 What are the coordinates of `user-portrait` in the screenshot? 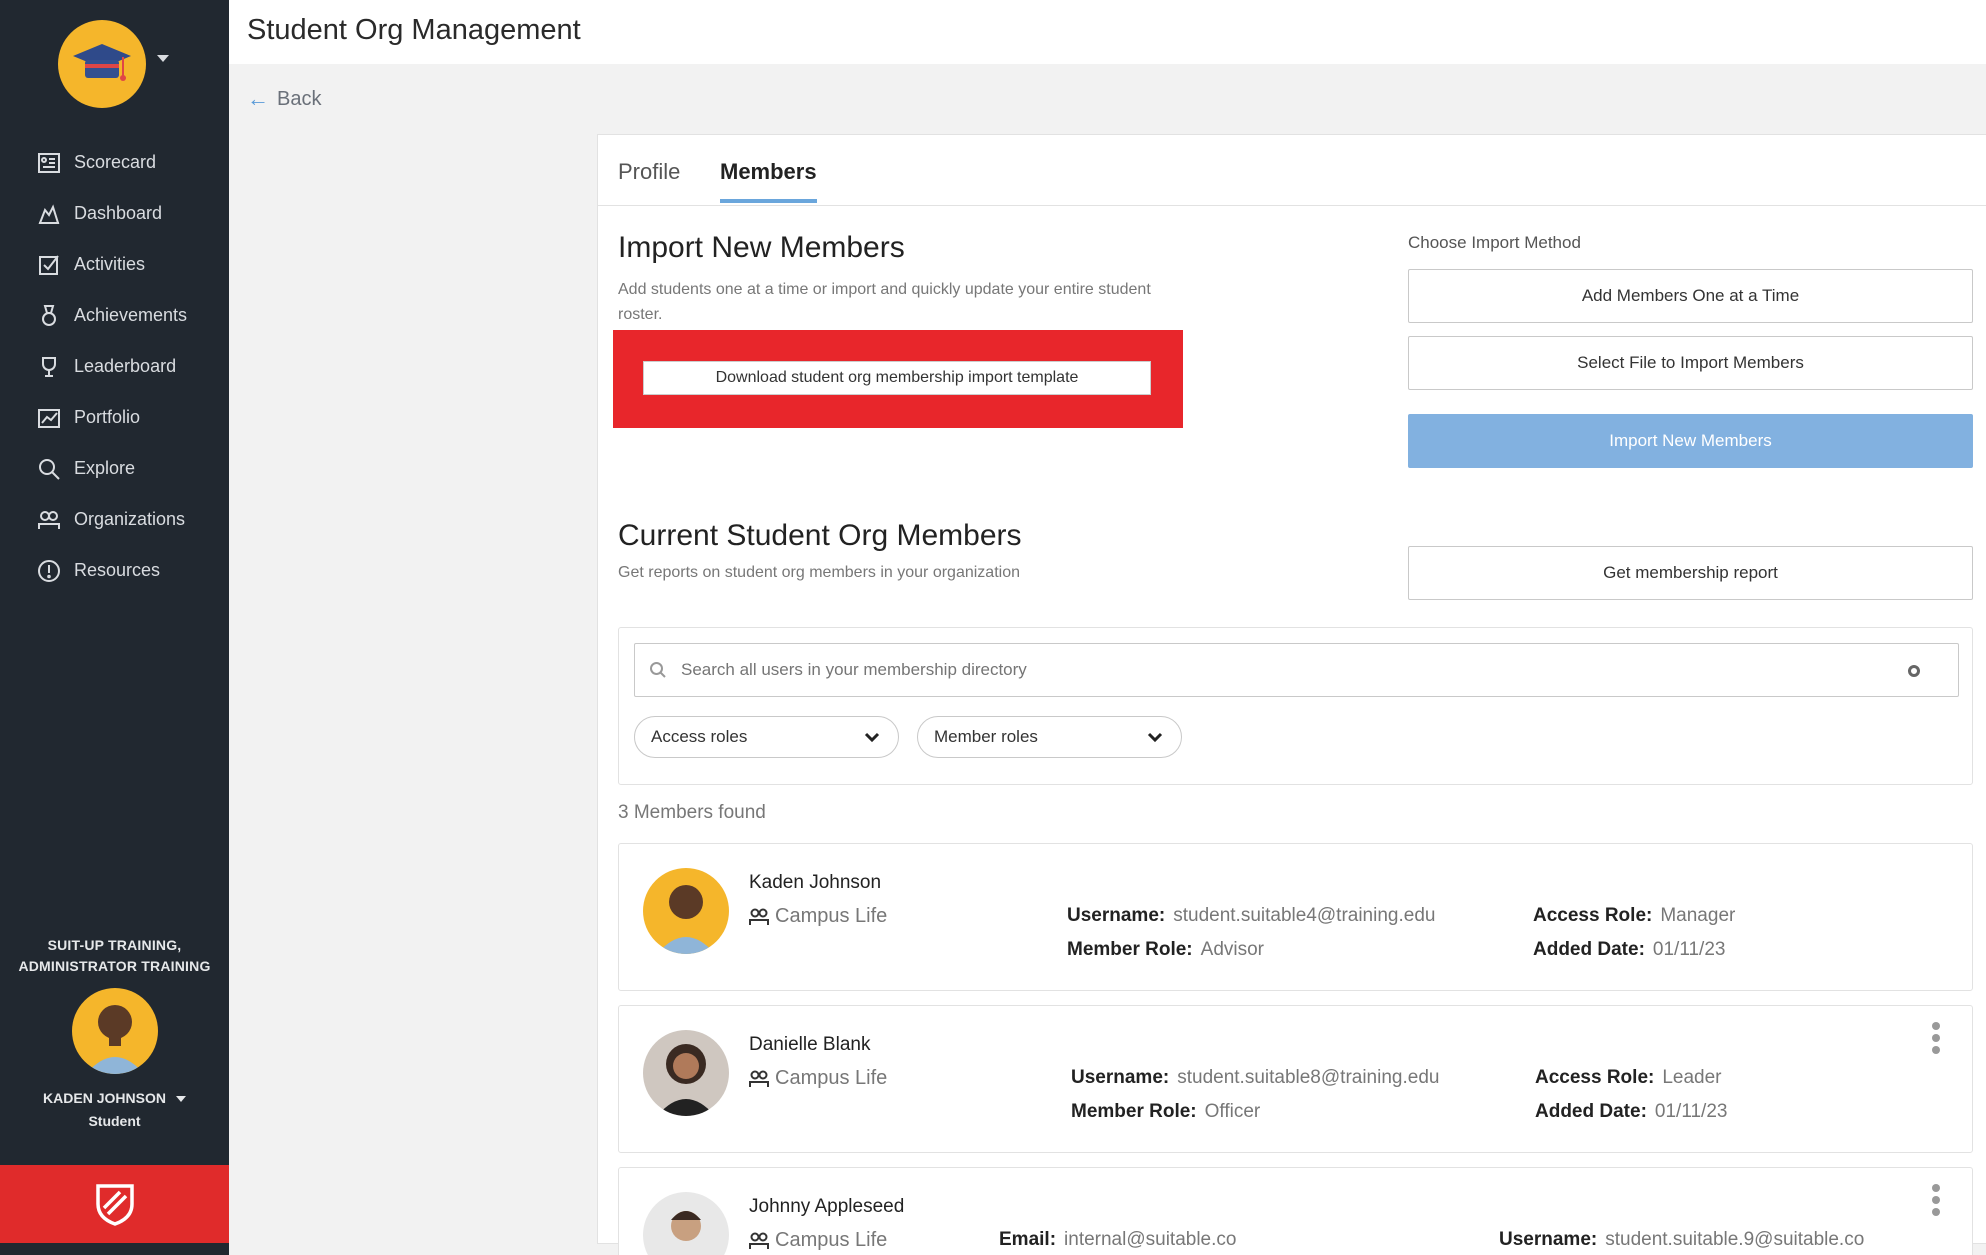 It's located at (115, 1039).